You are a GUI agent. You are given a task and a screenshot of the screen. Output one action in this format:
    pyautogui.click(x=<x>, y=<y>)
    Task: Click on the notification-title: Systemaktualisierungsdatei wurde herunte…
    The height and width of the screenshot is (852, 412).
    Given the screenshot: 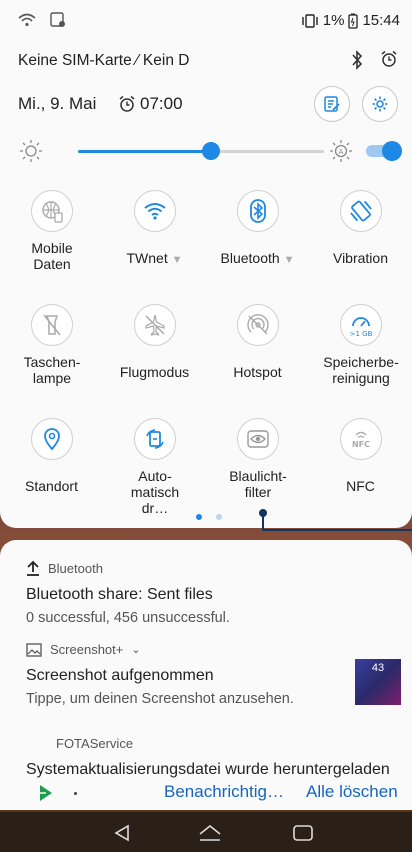 What is the action you would take?
    pyautogui.click(x=208, y=769)
    